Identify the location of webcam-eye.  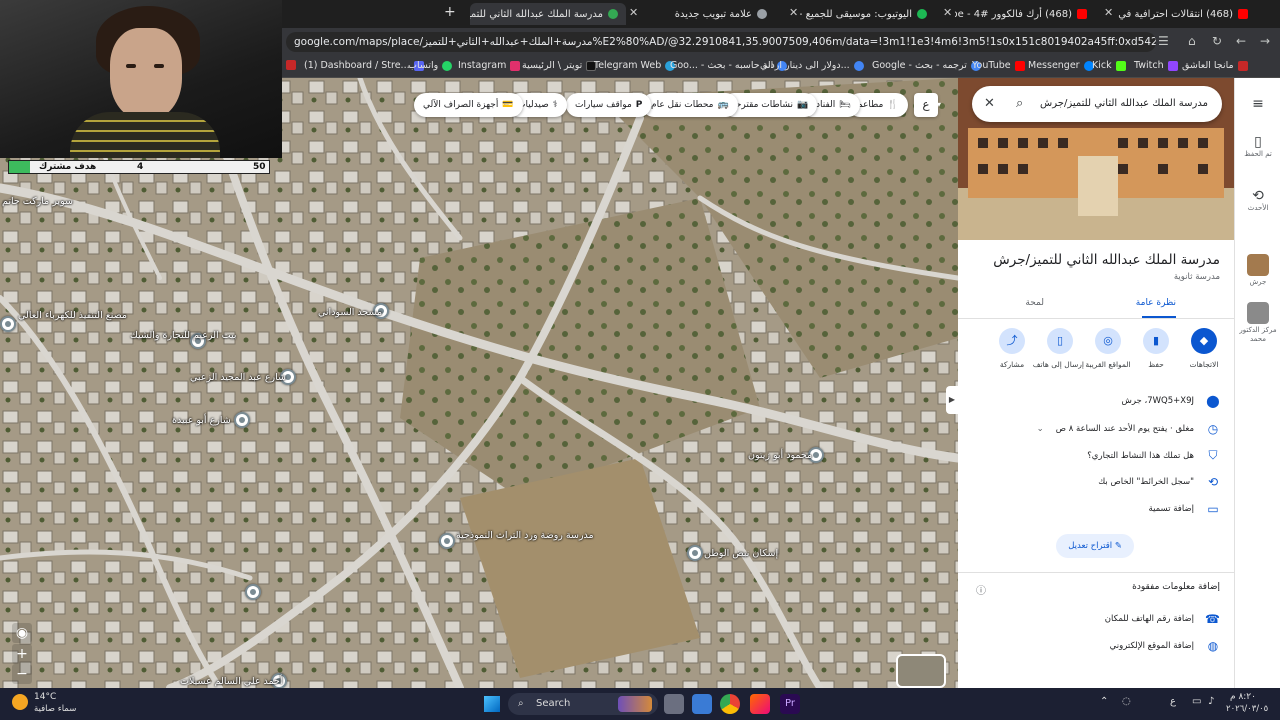
(159, 66).